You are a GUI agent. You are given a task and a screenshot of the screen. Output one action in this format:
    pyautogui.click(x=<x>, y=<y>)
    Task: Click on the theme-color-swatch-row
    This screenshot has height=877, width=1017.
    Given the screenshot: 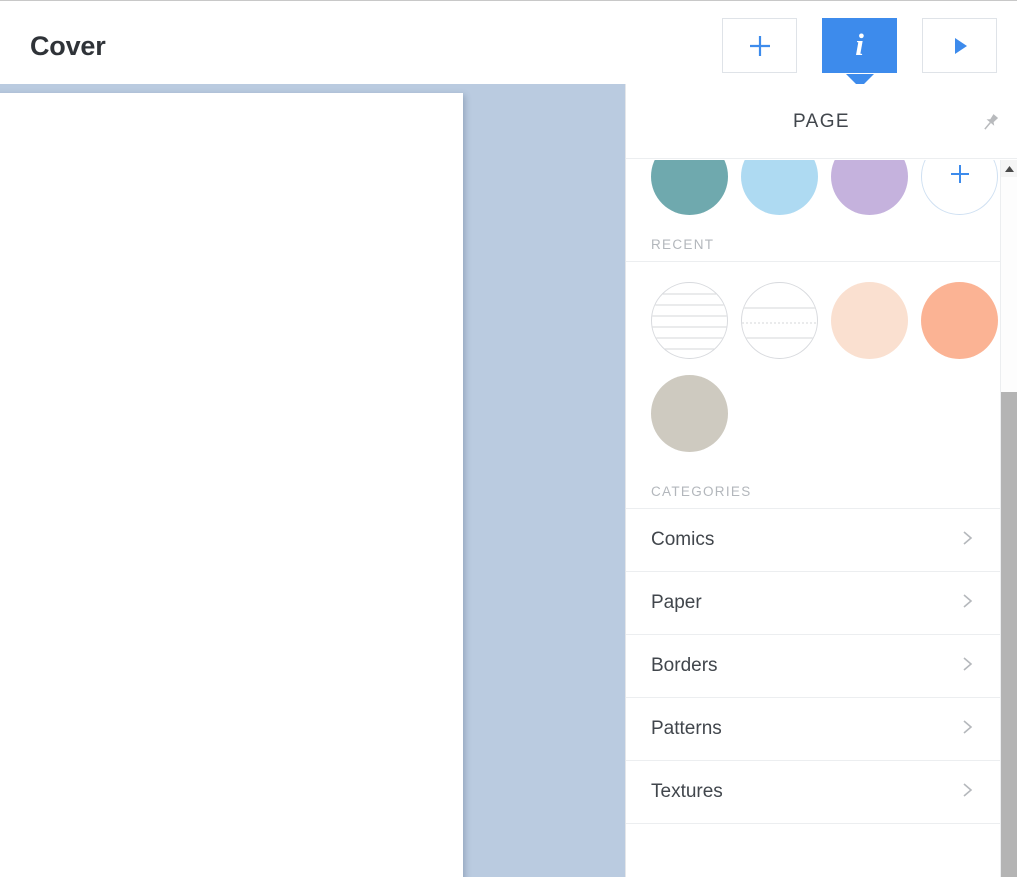 What is the action you would take?
    pyautogui.click(x=813, y=187)
    